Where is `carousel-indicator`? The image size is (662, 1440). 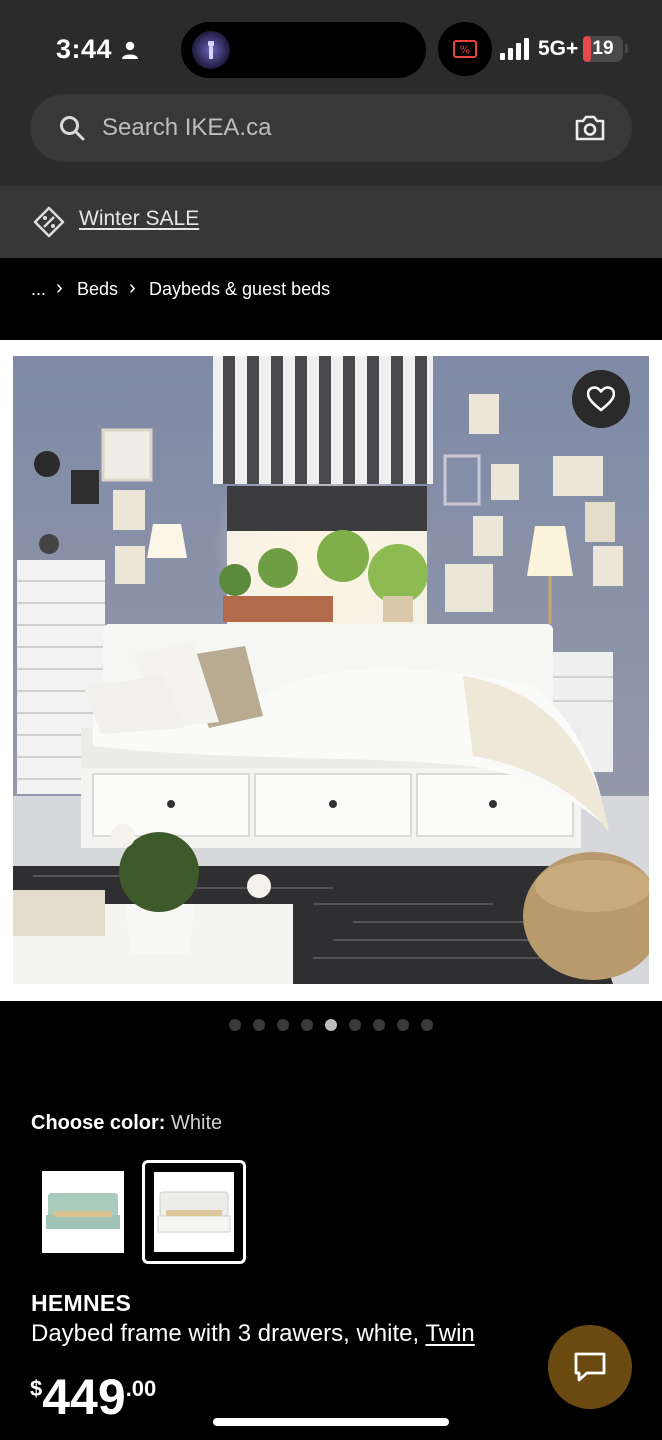 carousel-indicator is located at coordinates (331, 1025).